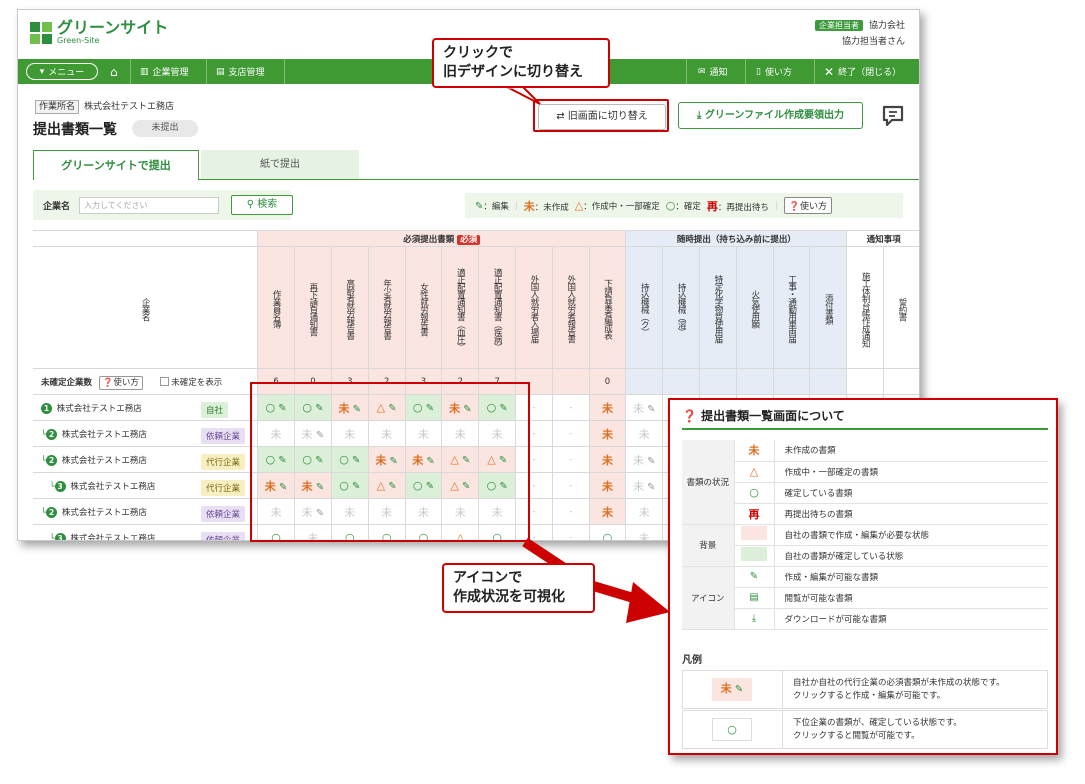 This screenshot has width=1085, height=784. What do you see at coordinates (262, 205) in the screenshot?
I see `search-button: ⚲ 検索` at bounding box center [262, 205].